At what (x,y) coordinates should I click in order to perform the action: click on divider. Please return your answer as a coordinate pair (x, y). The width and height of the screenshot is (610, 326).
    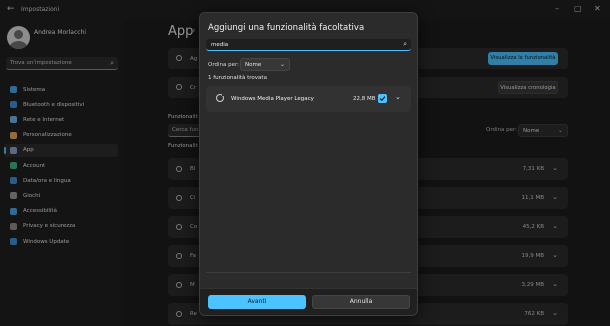
    Looking at the image, I should click on (308, 272).